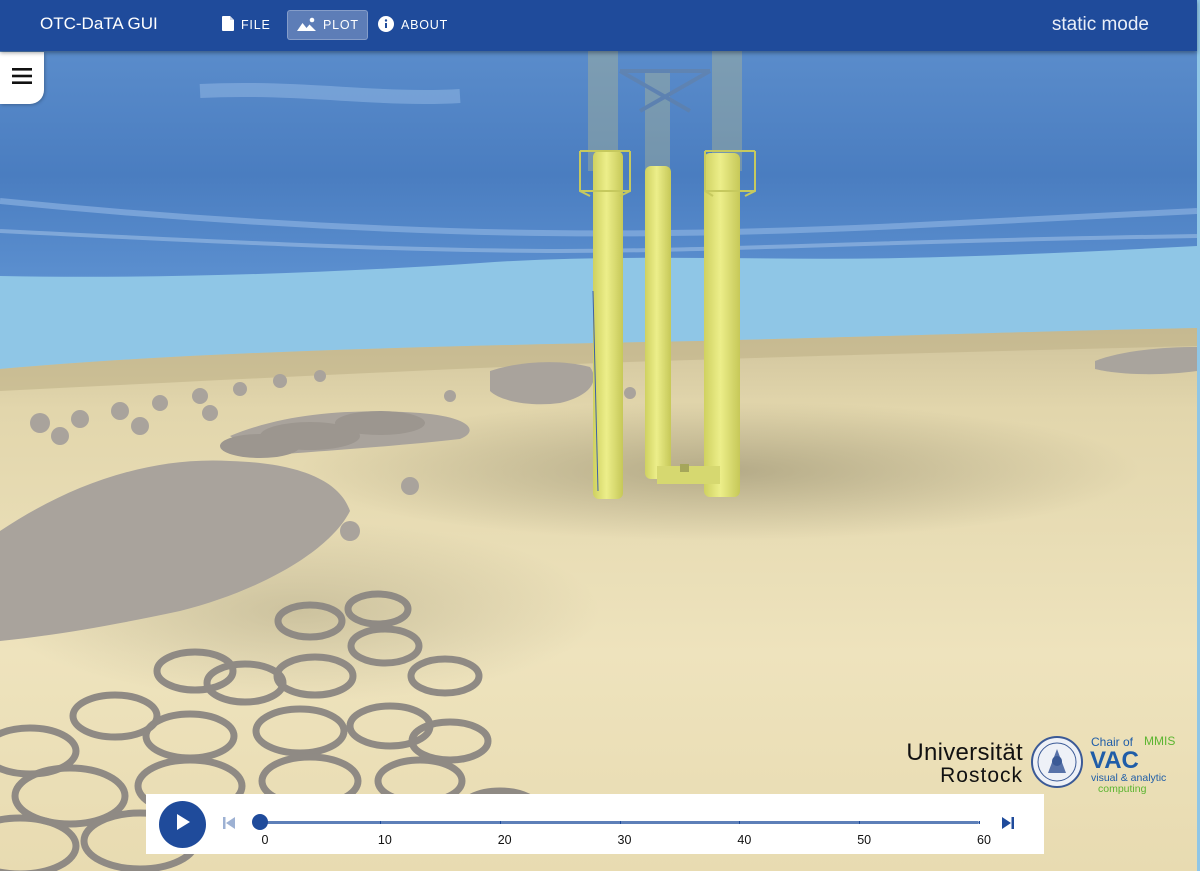  Describe the element at coordinates (386, 25) in the screenshot. I see `info-icon` at that location.